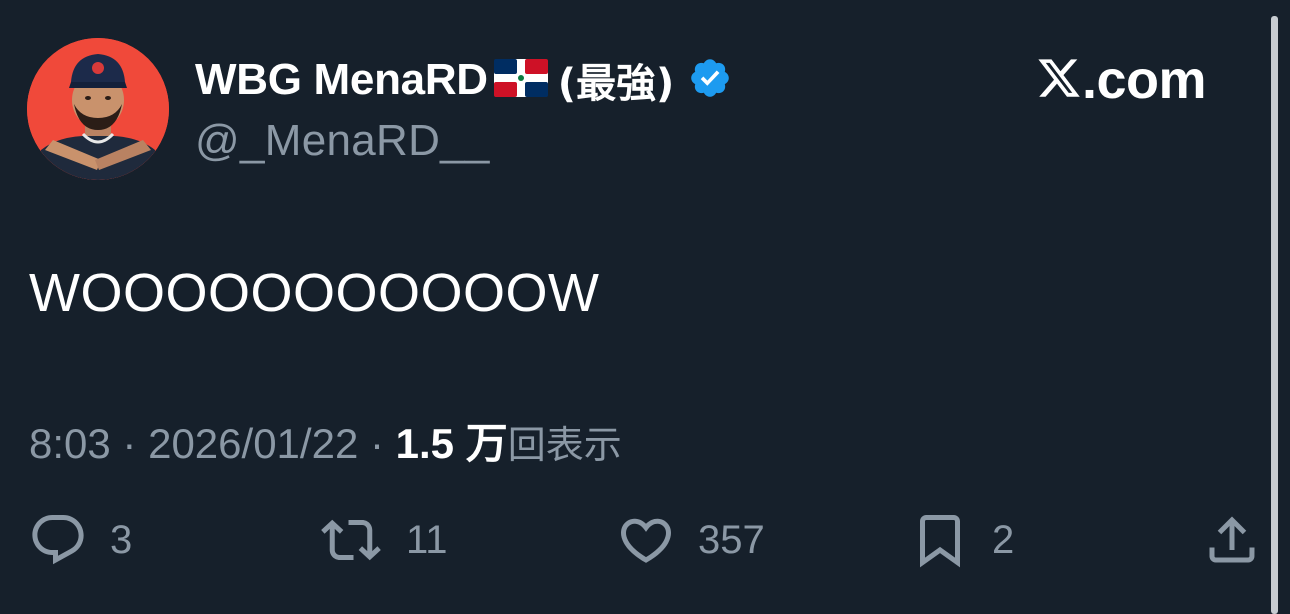 The height and width of the screenshot is (614, 1290). Describe the element at coordinates (520, 80) in the screenshot. I see `dominican-republic-flag-icon` at that location.